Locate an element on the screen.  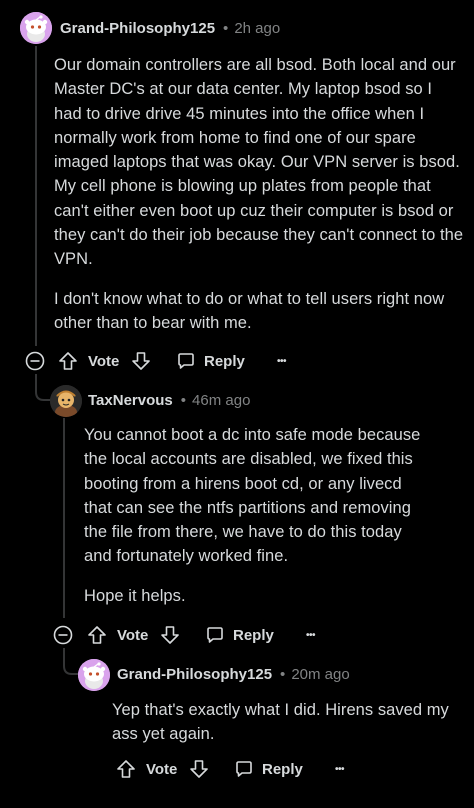
username: TaxNervous is located at coordinates (130, 400).